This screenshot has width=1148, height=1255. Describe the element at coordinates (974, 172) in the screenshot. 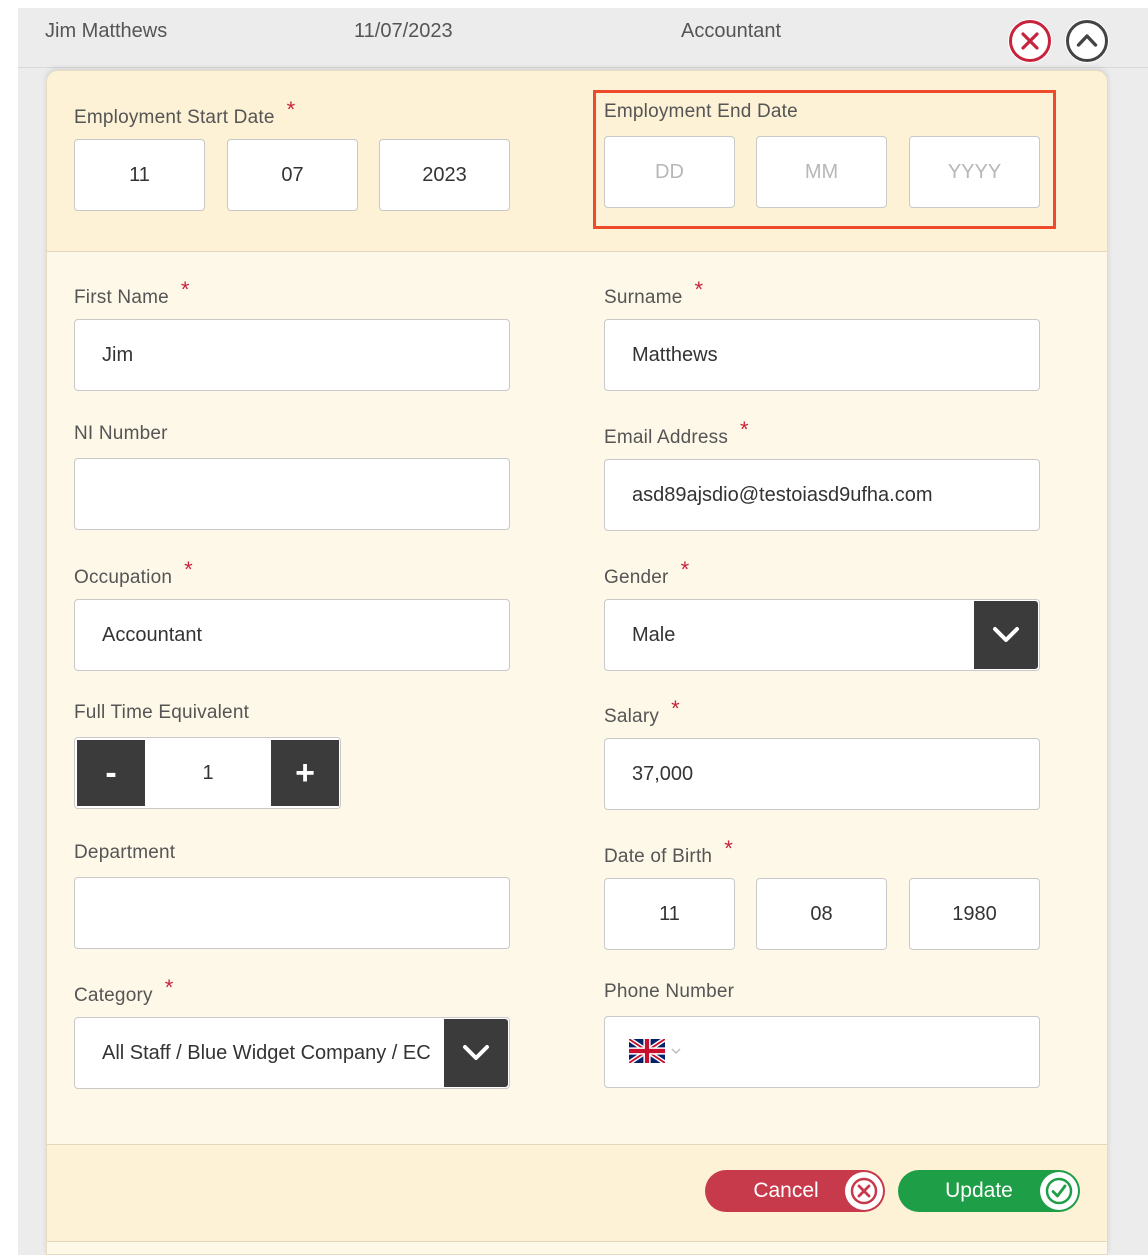

I see `end-year-input: YYYY` at that location.